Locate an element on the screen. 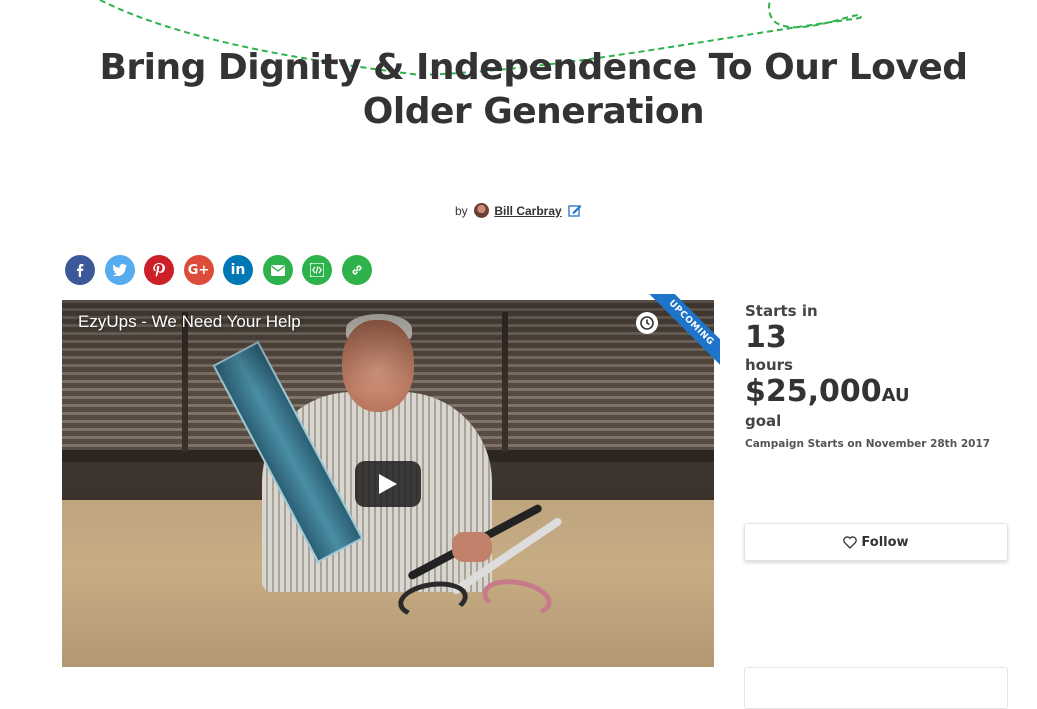 The image size is (1037, 709). by-label: by is located at coordinates (461, 211).